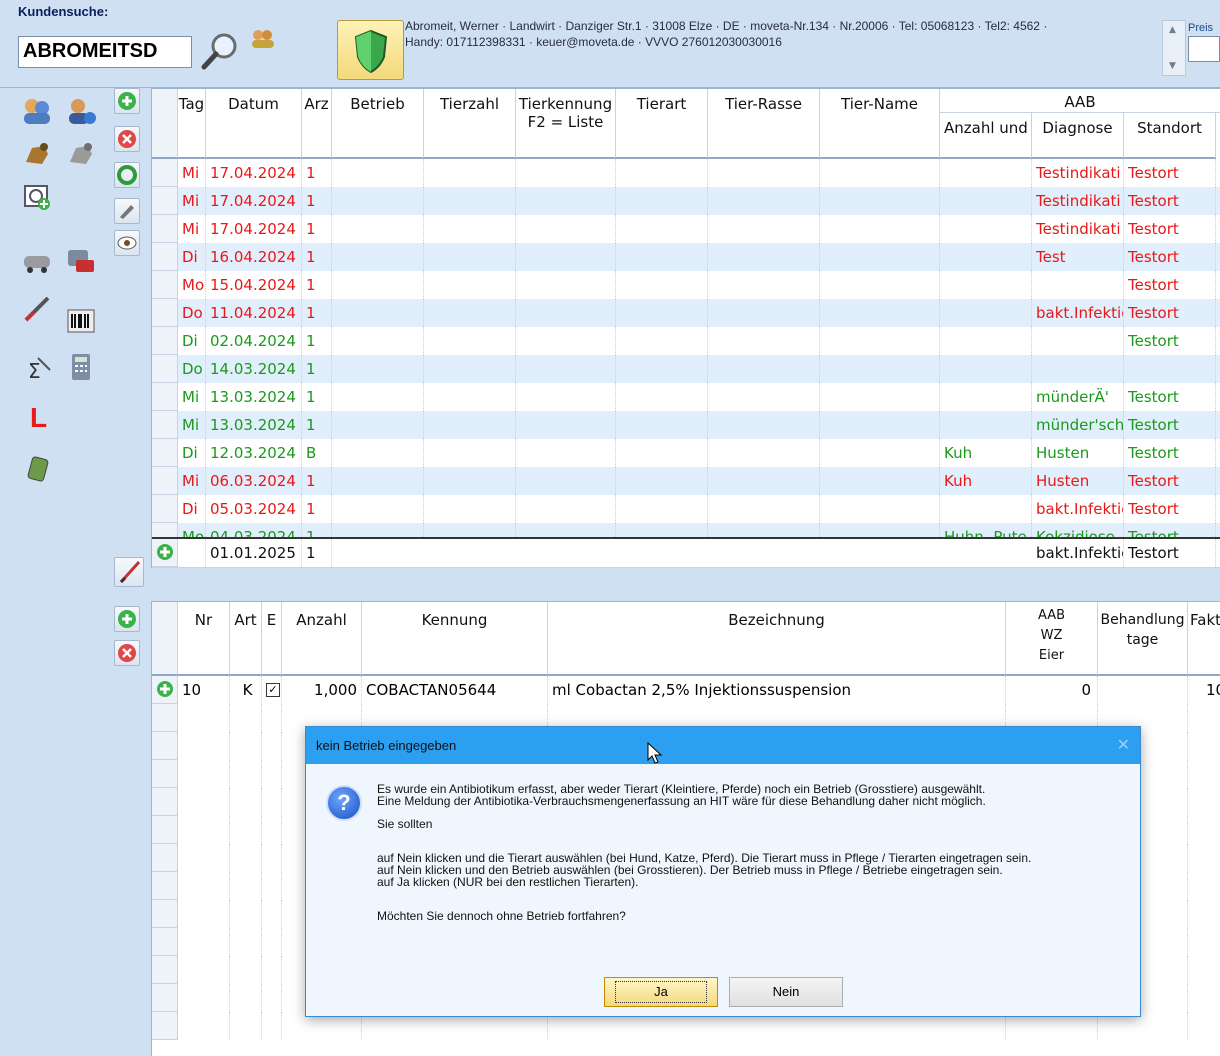 The height and width of the screenshot is (1056, 1220). I want to click on new-entry-row: 01.01.2025 1 bakt.Infektic Testort, so click(686, 552).